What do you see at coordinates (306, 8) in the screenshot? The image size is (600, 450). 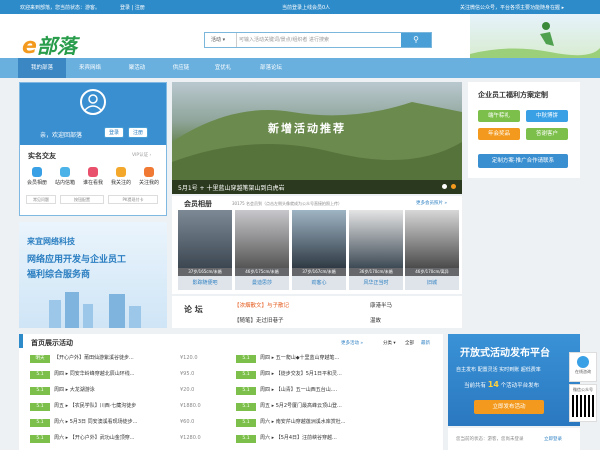 I see `online-count: 当前登录上线会员0人` at bounding box center [306, 8].